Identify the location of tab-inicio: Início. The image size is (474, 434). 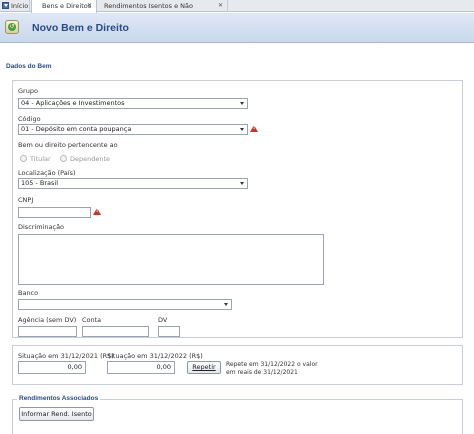
(15, 6).